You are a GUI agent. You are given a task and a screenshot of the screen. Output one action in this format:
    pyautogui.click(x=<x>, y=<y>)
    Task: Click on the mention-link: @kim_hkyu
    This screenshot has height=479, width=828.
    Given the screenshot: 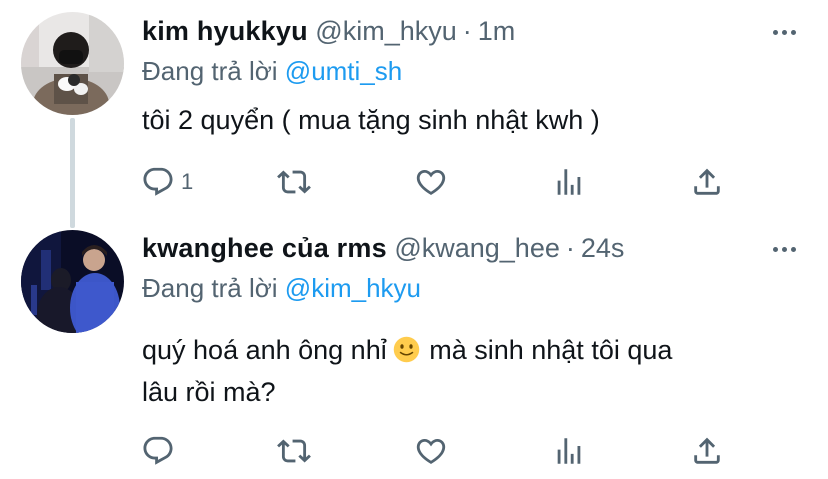 What is the action you would take?
    pyautogui.click(x=353, y=288)
    